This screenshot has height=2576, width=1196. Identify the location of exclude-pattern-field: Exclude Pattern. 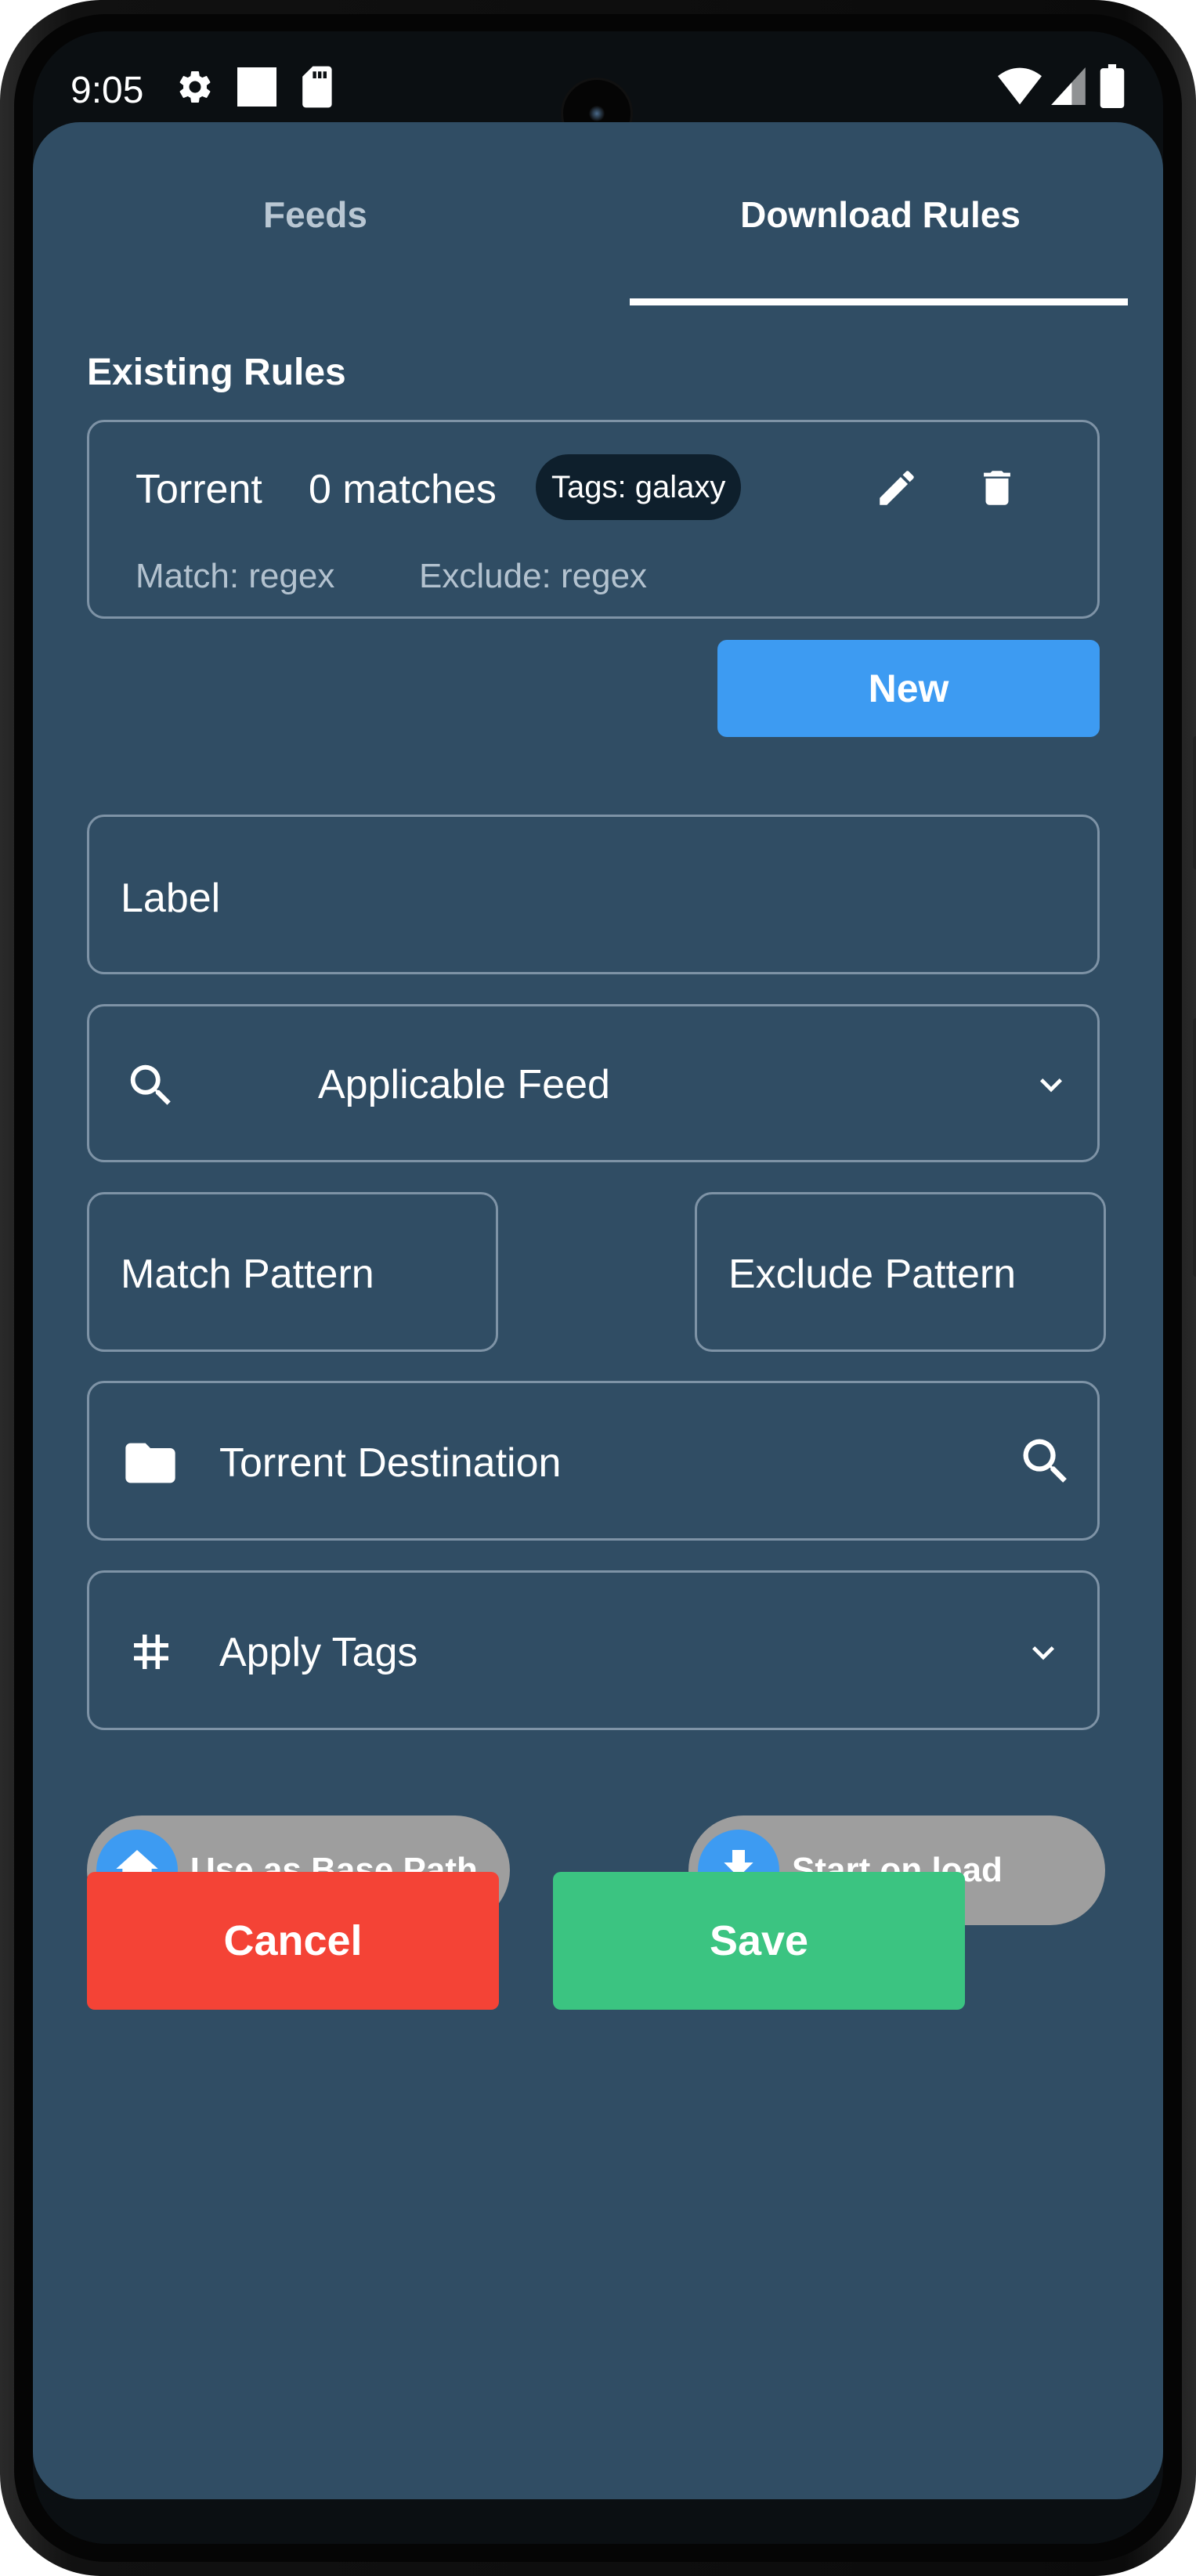
(900, 1272).